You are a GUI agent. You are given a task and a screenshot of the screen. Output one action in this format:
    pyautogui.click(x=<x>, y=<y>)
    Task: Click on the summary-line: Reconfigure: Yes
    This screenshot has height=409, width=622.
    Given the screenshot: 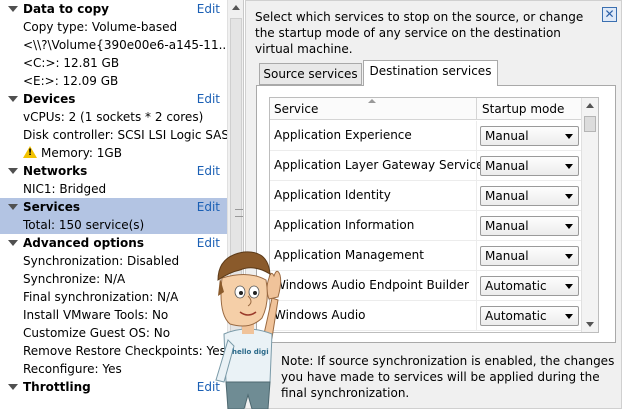 What is the action you would take?
    pyautogui.click(x=72, y=369)
    